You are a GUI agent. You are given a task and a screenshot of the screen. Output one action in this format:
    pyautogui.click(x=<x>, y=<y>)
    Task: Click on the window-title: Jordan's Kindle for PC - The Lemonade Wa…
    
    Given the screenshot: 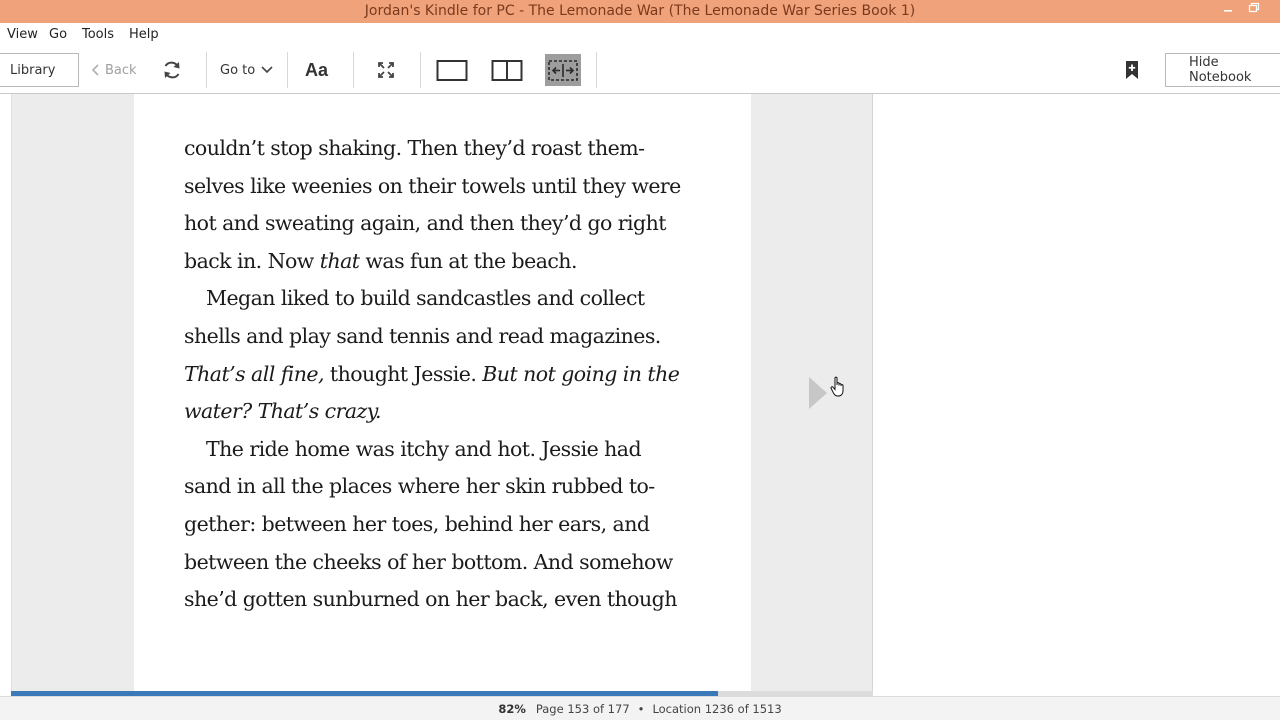 What is the action you would take?
    pyautogui.click(x=640, y=11)
    